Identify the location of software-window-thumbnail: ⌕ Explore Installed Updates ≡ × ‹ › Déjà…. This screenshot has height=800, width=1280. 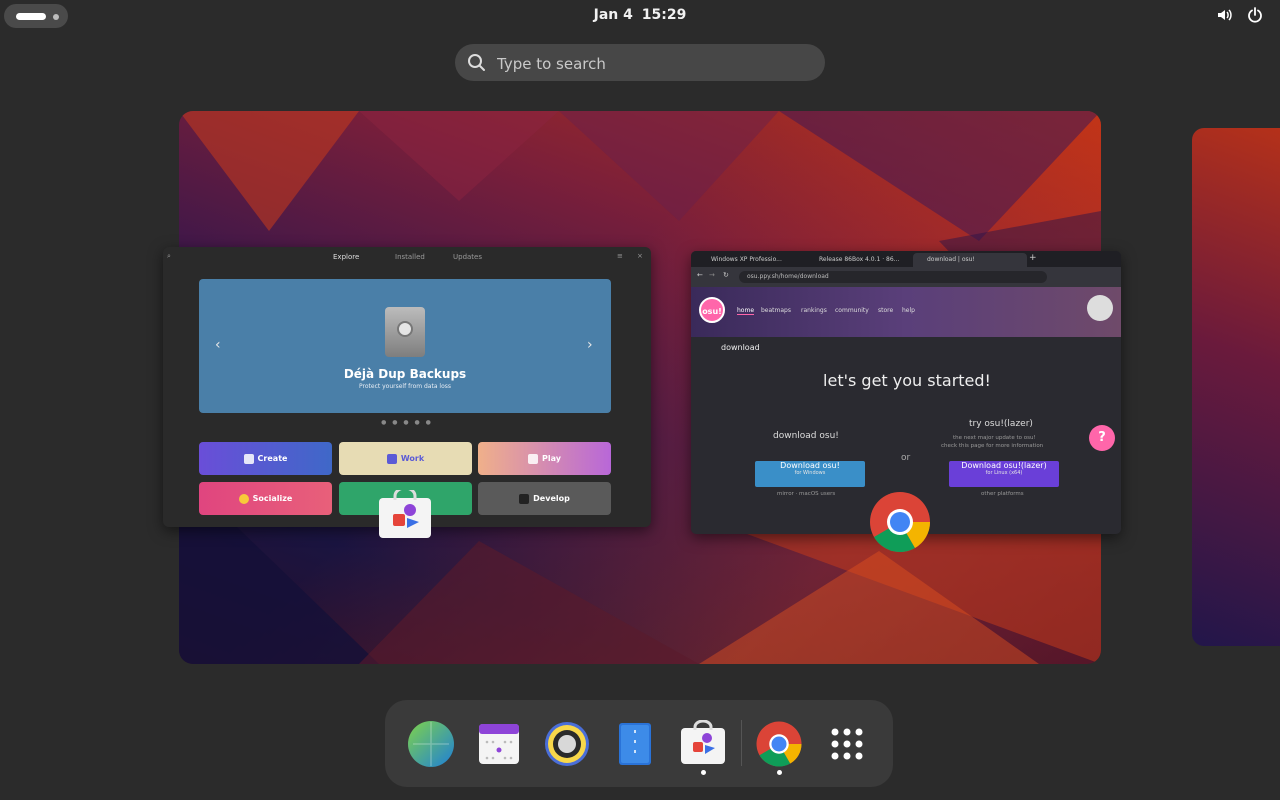
(407, 387).